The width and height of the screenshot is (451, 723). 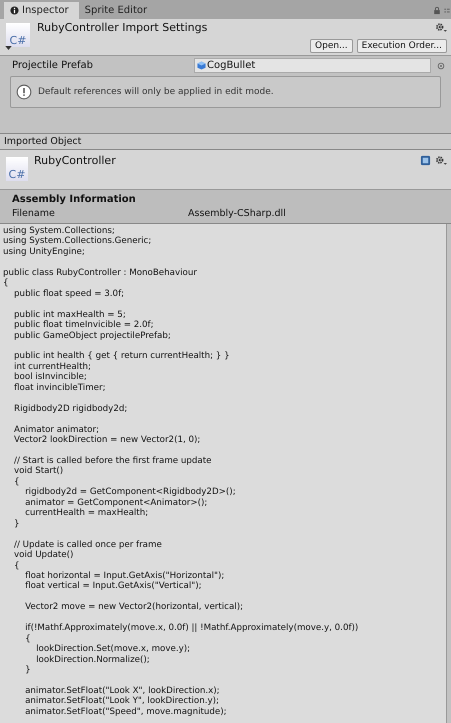 What do you see at coordinates (34, 213) in the screenshot?
I see `property-label: Filename` at bounding box center [34, 213].